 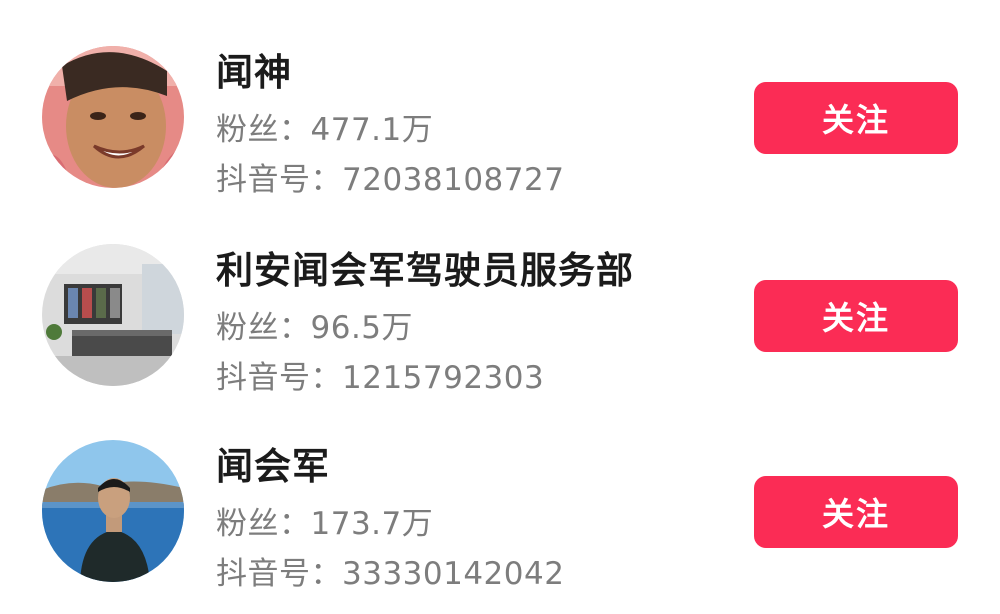 I want to click on fans-value: 477.1万, so click(x=372, y=130).